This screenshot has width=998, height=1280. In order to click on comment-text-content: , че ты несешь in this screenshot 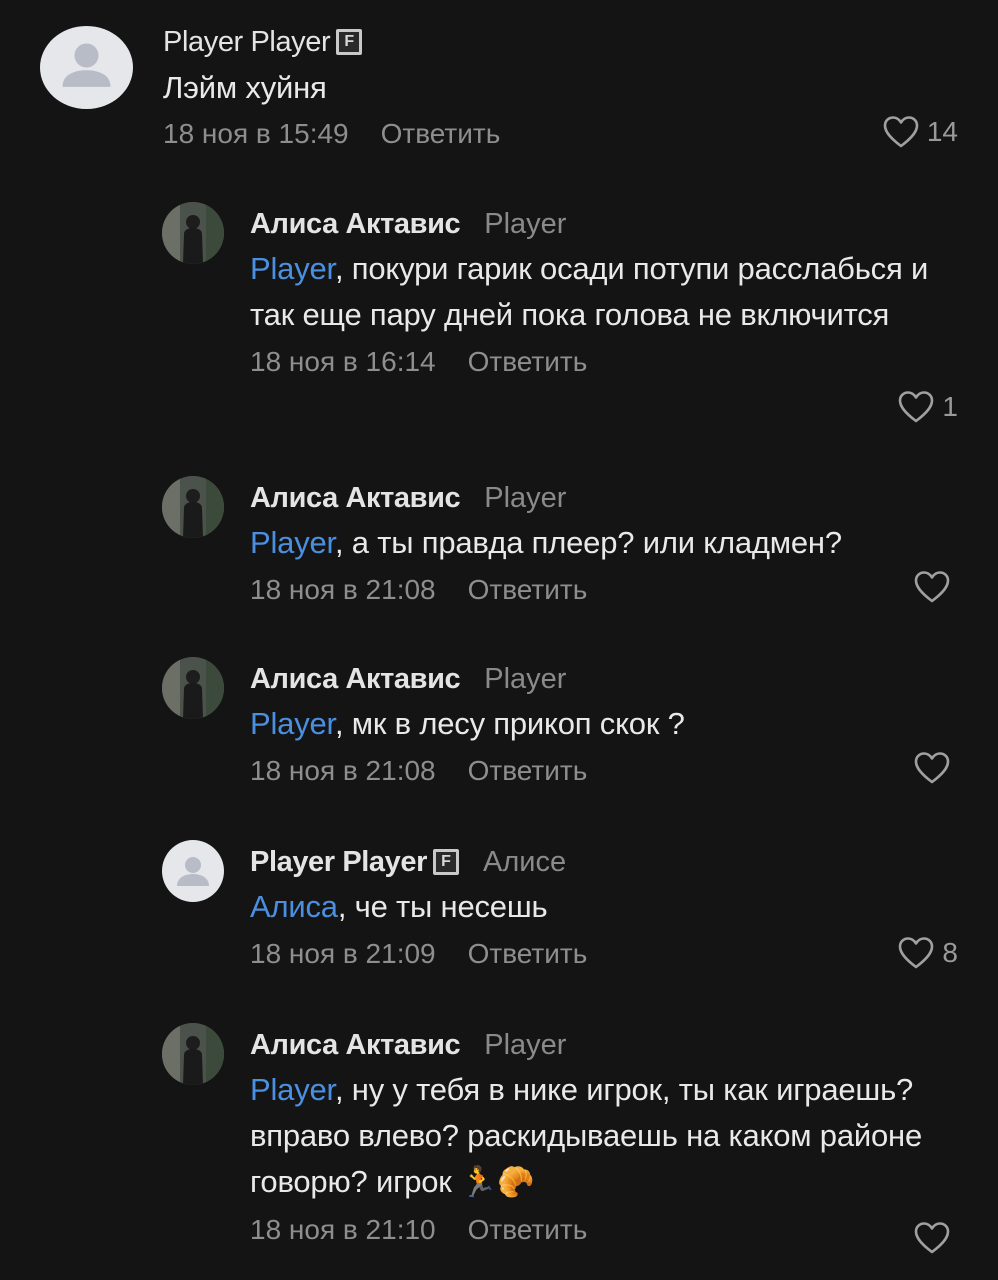, I will do `click(442, 906)`.